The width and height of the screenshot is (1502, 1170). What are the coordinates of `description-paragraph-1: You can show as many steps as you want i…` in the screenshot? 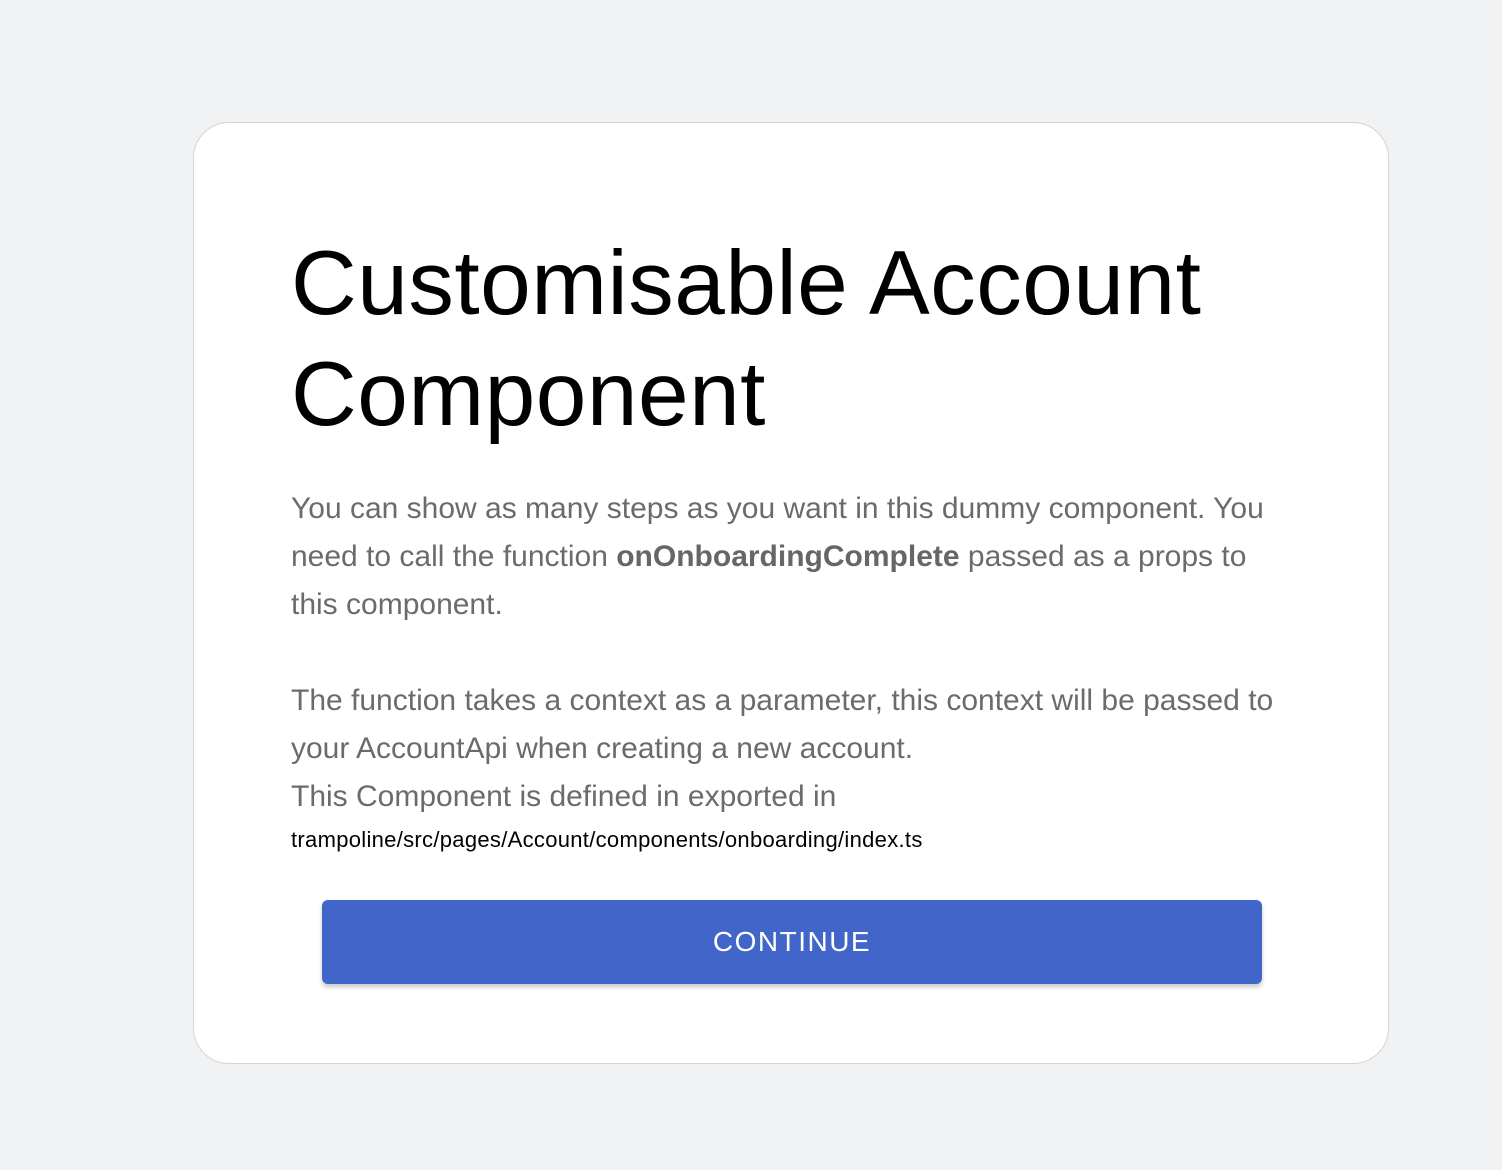 It's located at (796, 557).